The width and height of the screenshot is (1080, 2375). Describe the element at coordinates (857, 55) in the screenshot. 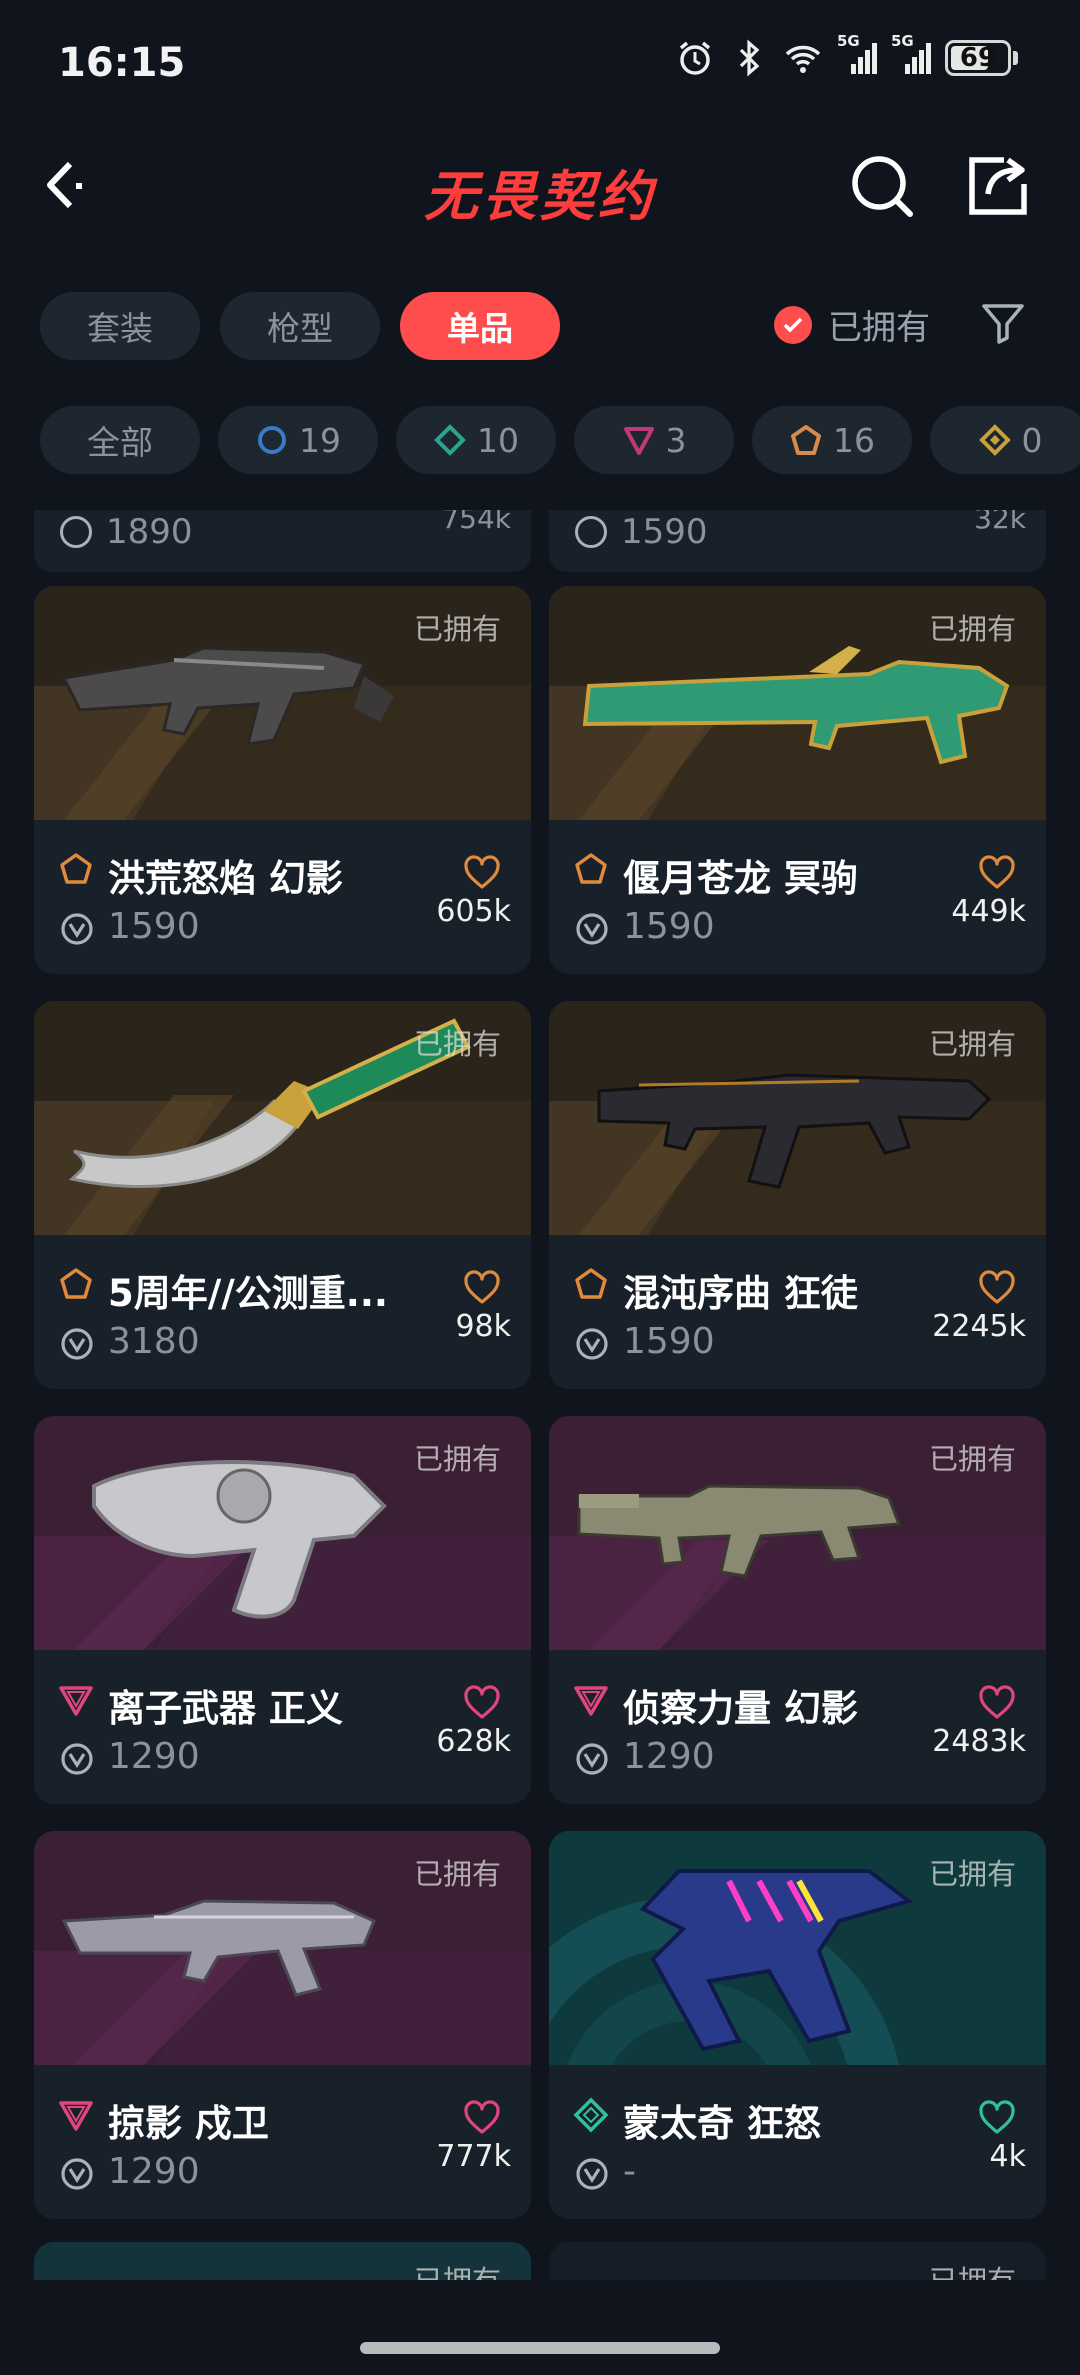

I see `cell-signal-1: 5G` at that location.